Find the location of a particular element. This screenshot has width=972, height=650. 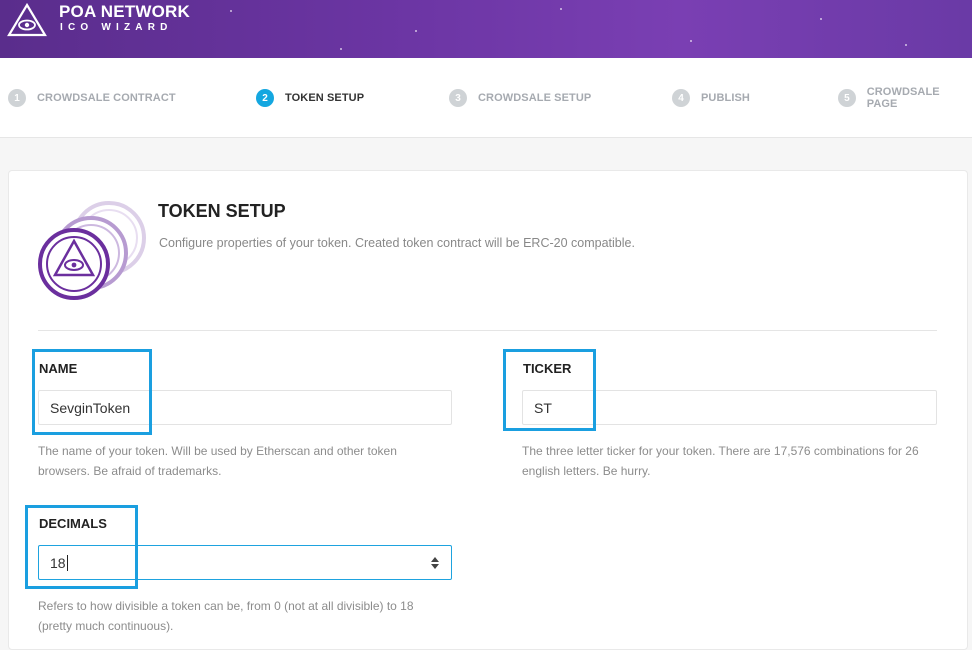

step-crowdsale-page: 5 CROWDSALE PAGE is located at coordinates (905, 98).